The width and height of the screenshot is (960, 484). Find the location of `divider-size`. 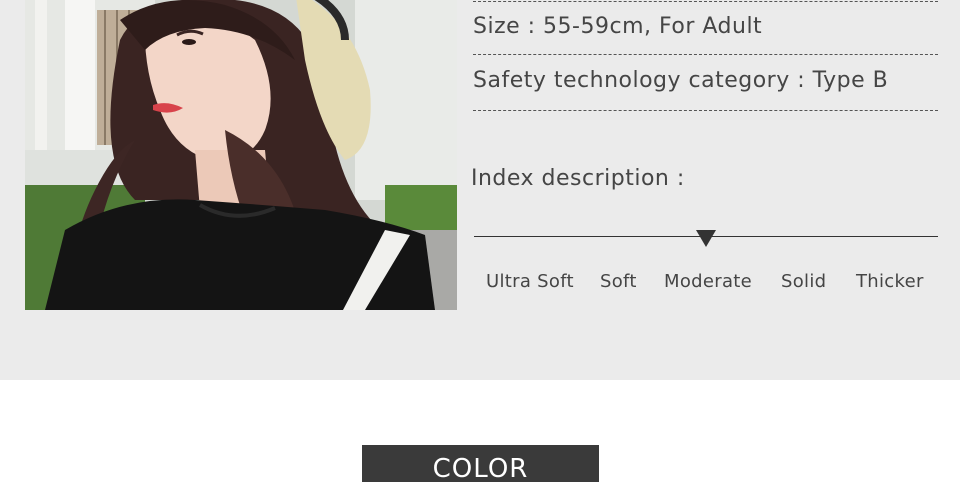

divider-size is located at coordinates (705, 54).